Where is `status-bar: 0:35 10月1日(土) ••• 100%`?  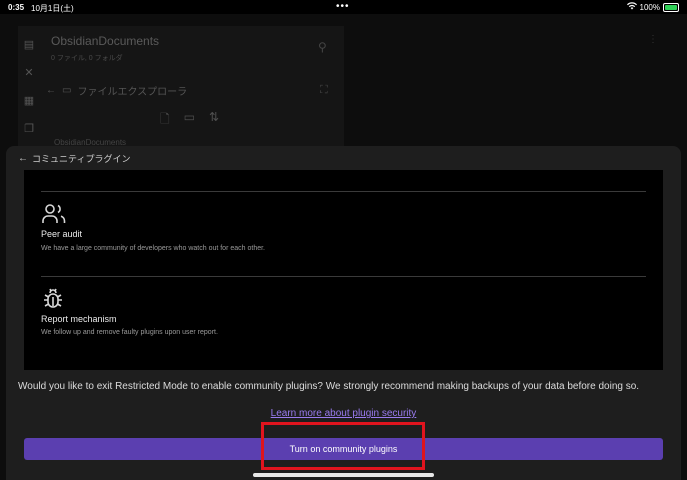 status-bar: 0:35 10月1日(土) ••• 100% is located at coordinates (343, 7).